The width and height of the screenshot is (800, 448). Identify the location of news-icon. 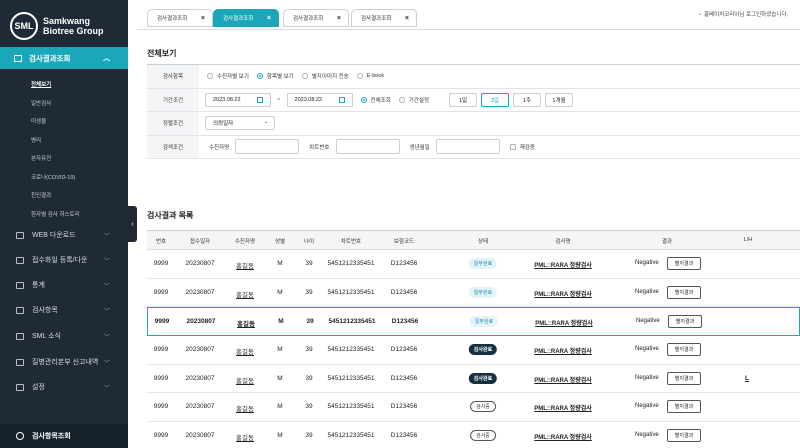
(20, 336).